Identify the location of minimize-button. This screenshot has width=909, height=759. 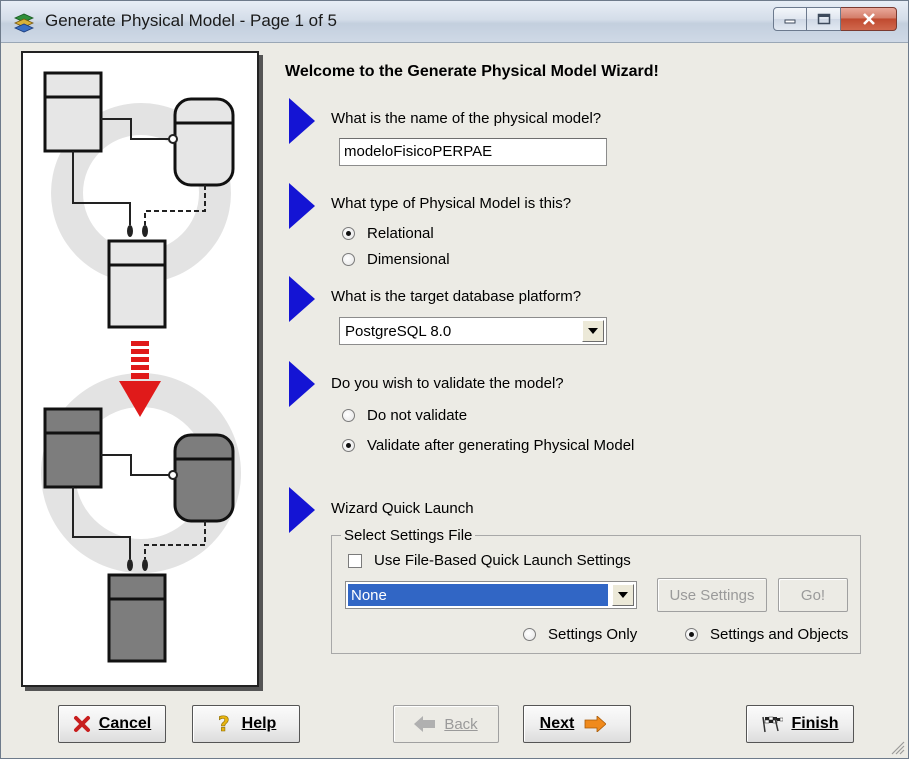
(790, 19).